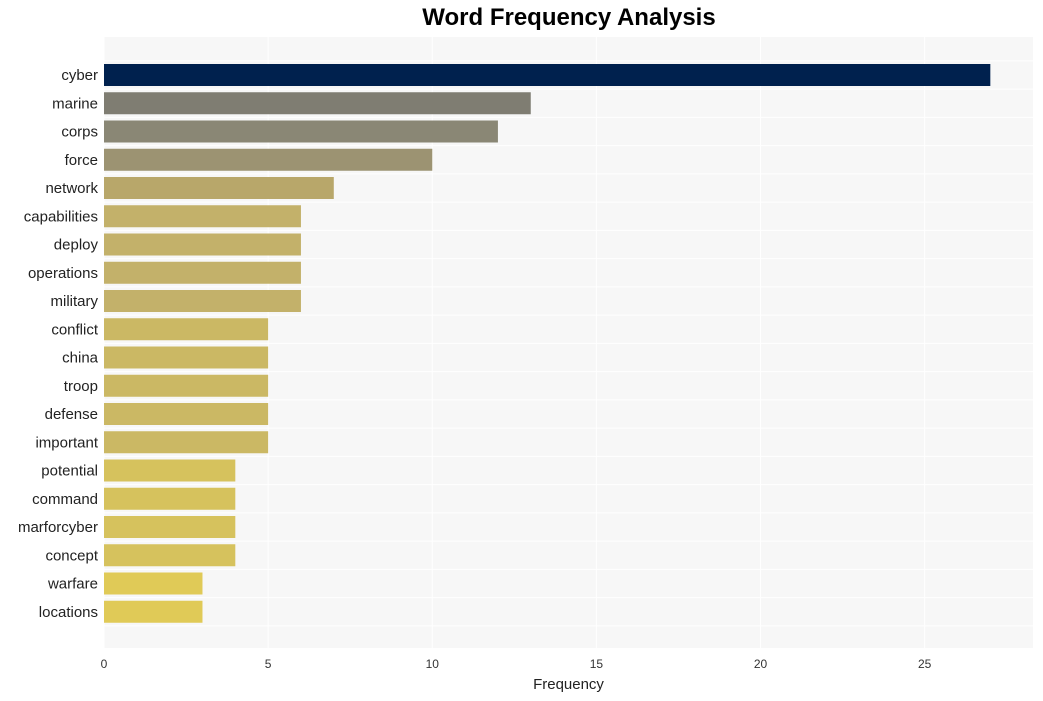  What do you see at coordinates (186, 442) in the screenshot?
I see `bar-important` at bounding box center [186, 442].